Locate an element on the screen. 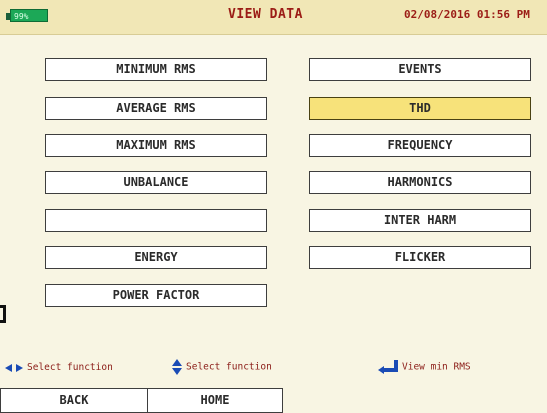 The width and height of the screenshot is (547, 413). battery-indicator: 99% is located at coordinates (28, 16).